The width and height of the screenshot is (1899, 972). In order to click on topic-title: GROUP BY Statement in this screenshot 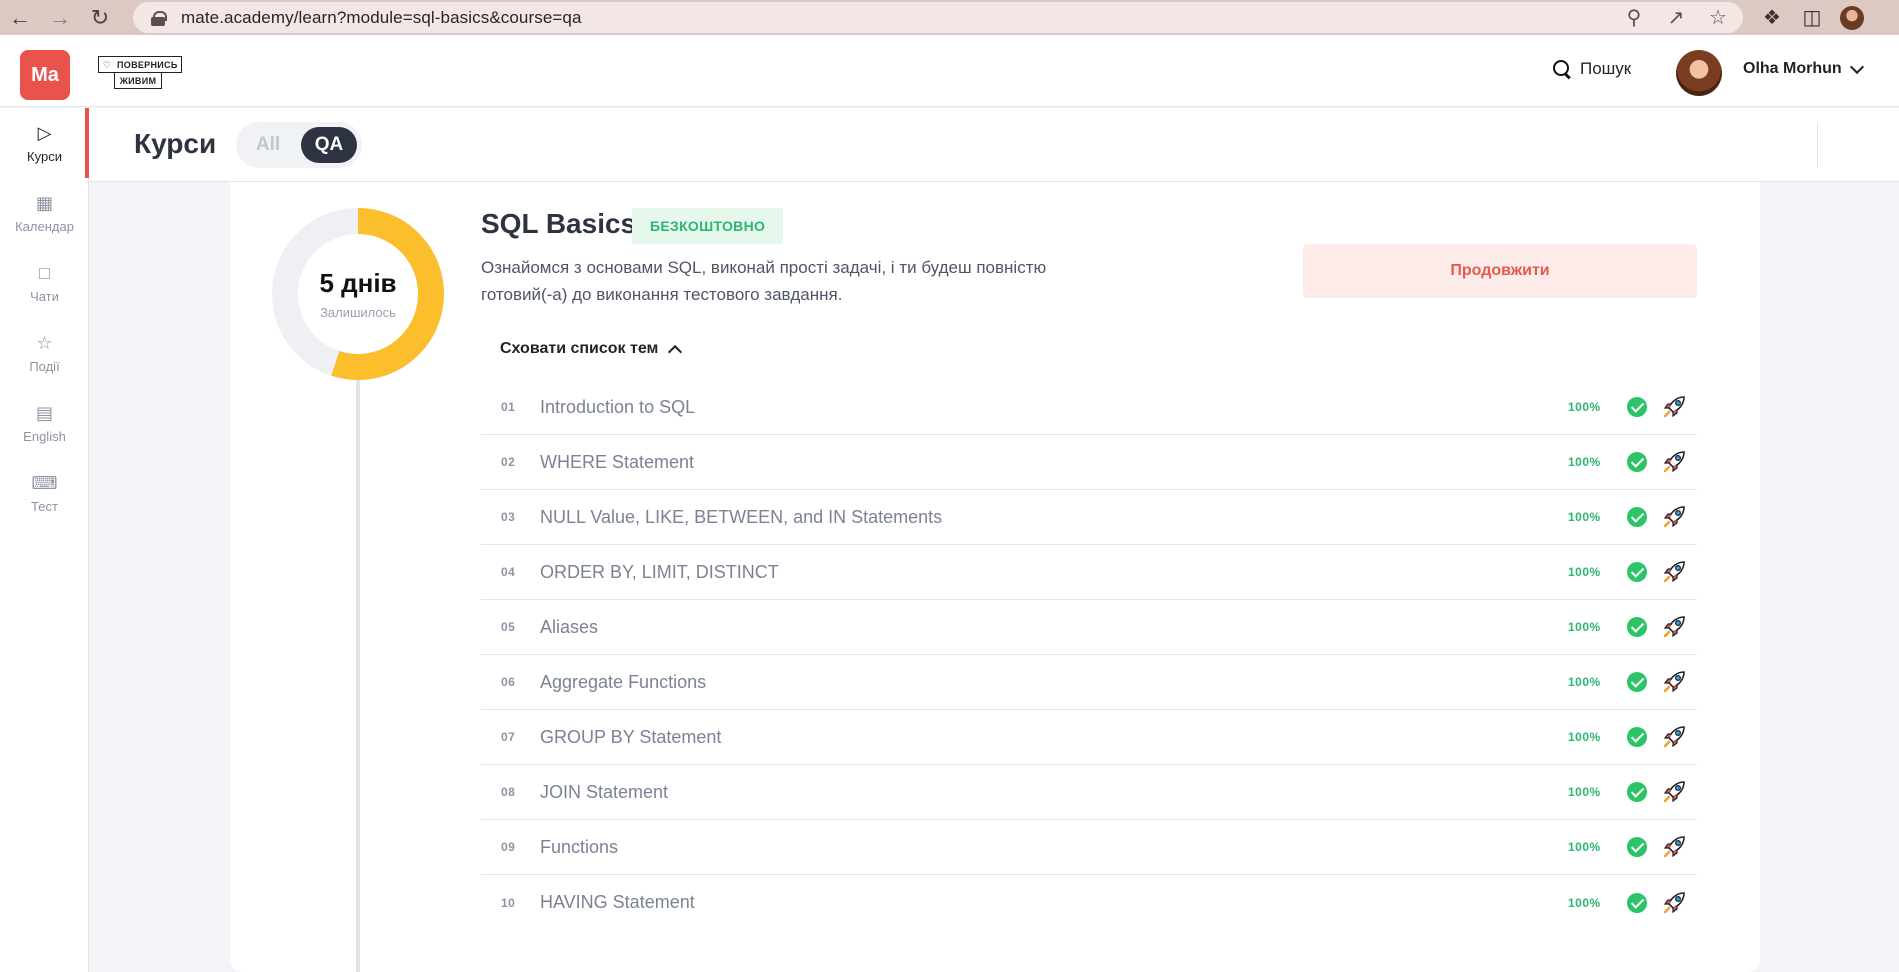, I will do `click(630, 737)`.